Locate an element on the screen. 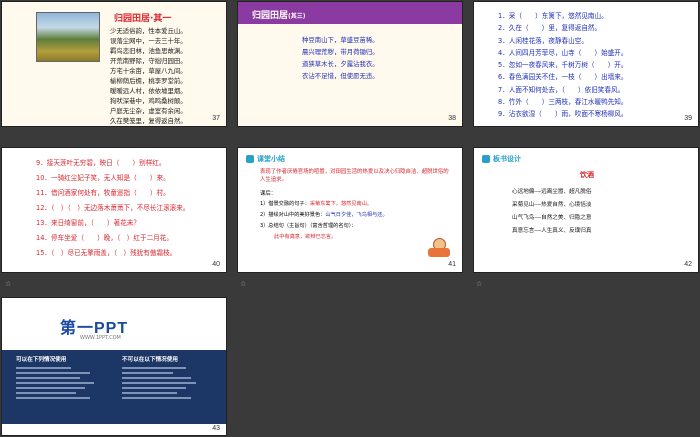 This screenshot has width=700, height=437. question-line: 15．（ ）尽已无擎雨盖，（ ）残犹有傲霜枝。 is located at coordinates (106, 253).